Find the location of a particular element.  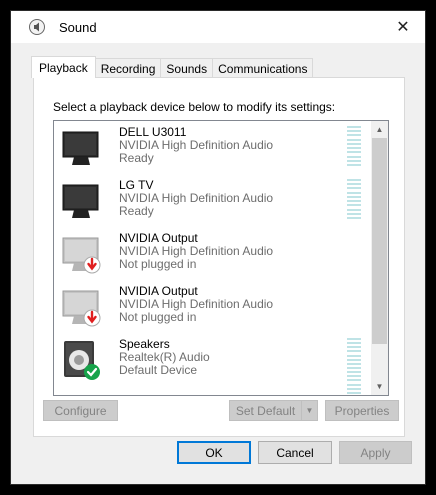

set-default-button: Set Default is located at coordinates (265, 410).